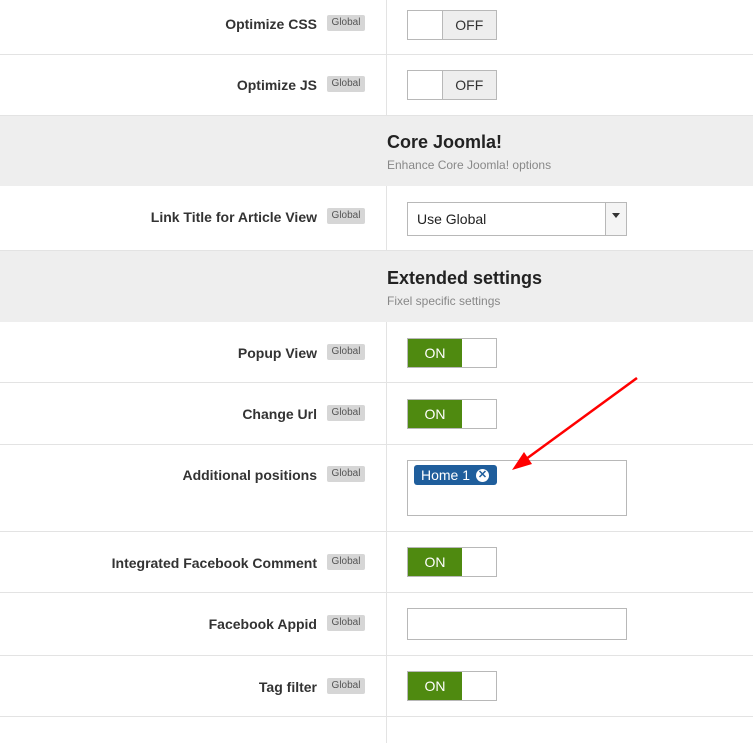 The image size is (753, 743). I want to click on row-optimize-css: Optimize CSS Global OFF, so click(376, 27).